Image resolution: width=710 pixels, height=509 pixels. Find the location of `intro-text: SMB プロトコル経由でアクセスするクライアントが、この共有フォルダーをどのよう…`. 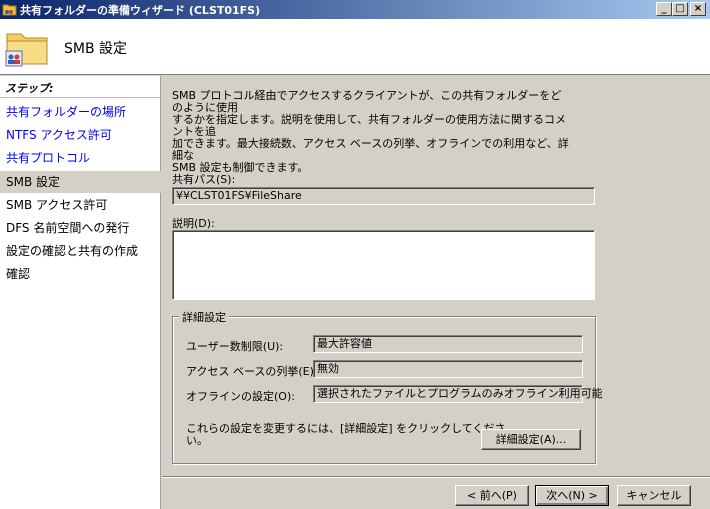

intro-text: SMB プロトコル経由でアクセスするクライアントが、この共有フォルダーをどのよう… is located at coordinates (372, 132).